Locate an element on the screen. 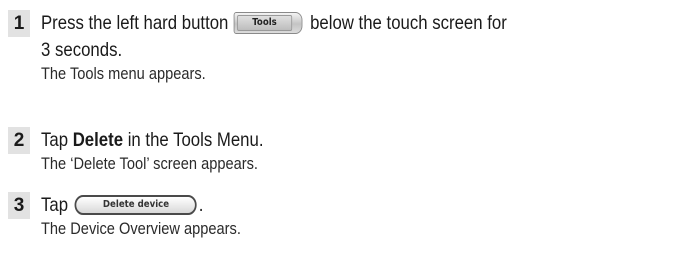 The image size is (681, 257). step-result: The ‘Delete Tool’ screen appears. is located at coordinates (149, 163).